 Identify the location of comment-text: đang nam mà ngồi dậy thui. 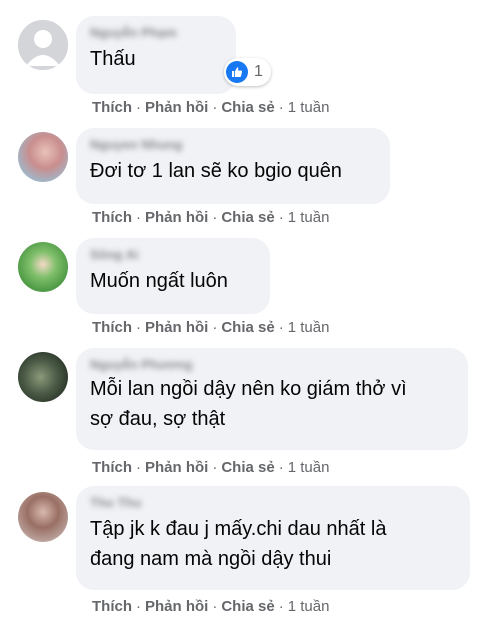
(211, 559).